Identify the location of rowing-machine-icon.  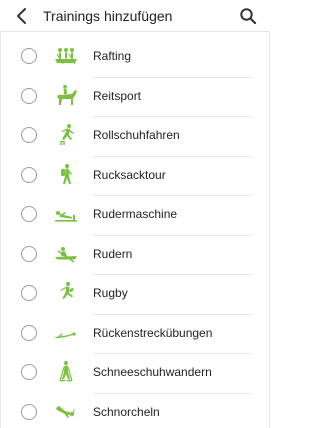
(66, 216).